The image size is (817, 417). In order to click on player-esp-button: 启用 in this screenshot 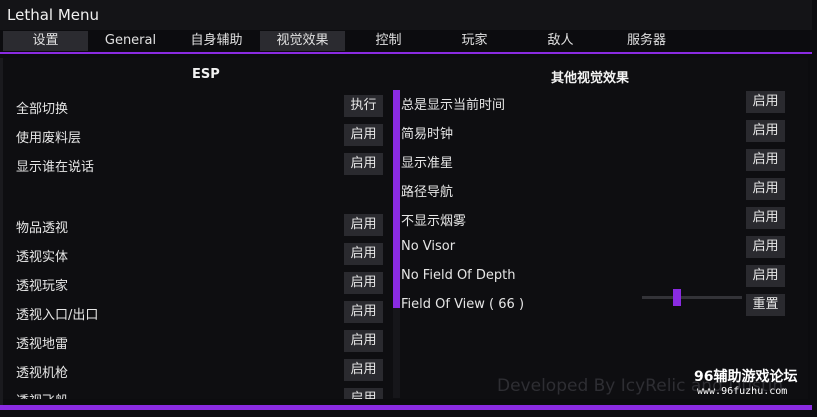, I will do `click(363, 283)`.